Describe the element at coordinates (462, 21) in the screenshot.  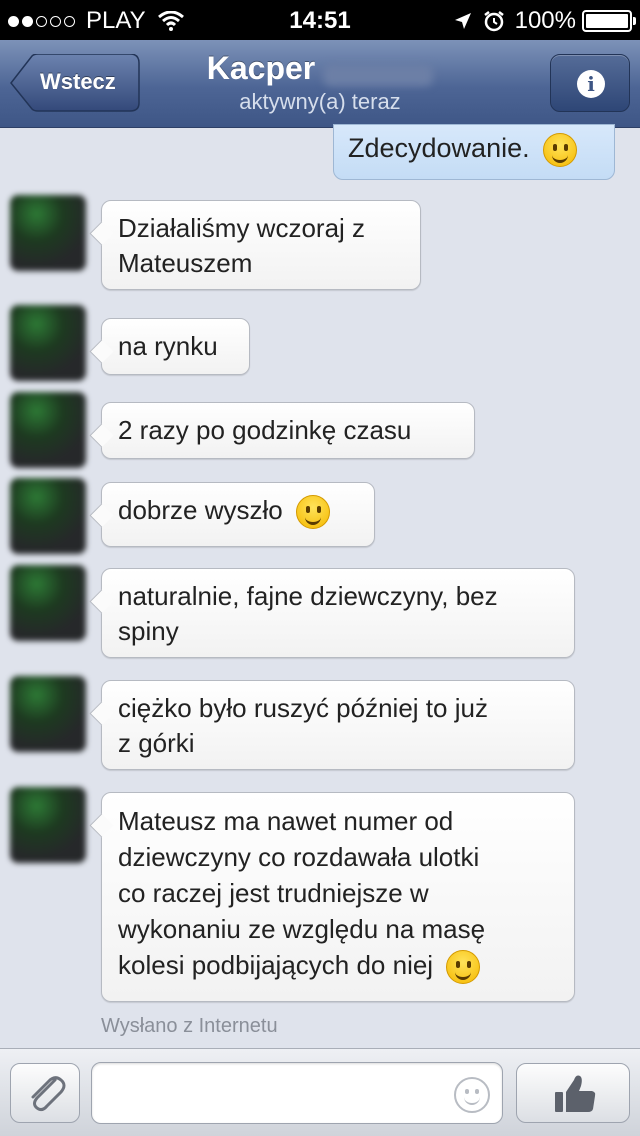
I see `location-arrow-icon` at that location.